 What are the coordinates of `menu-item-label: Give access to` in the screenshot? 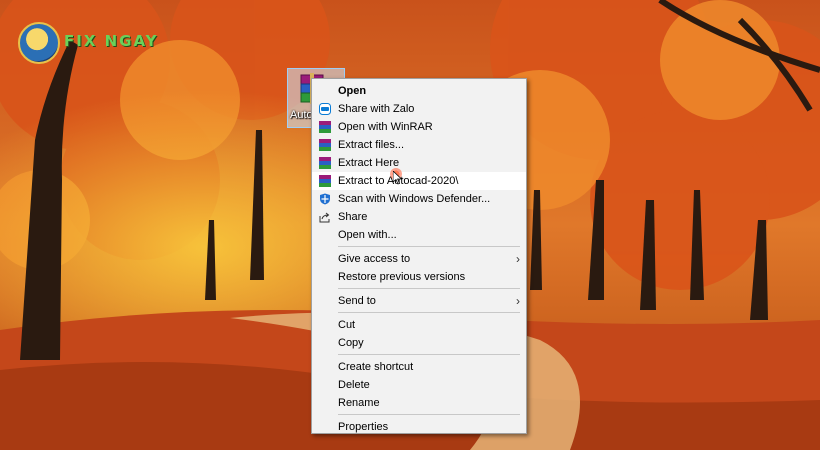 It's located at (374, 259).